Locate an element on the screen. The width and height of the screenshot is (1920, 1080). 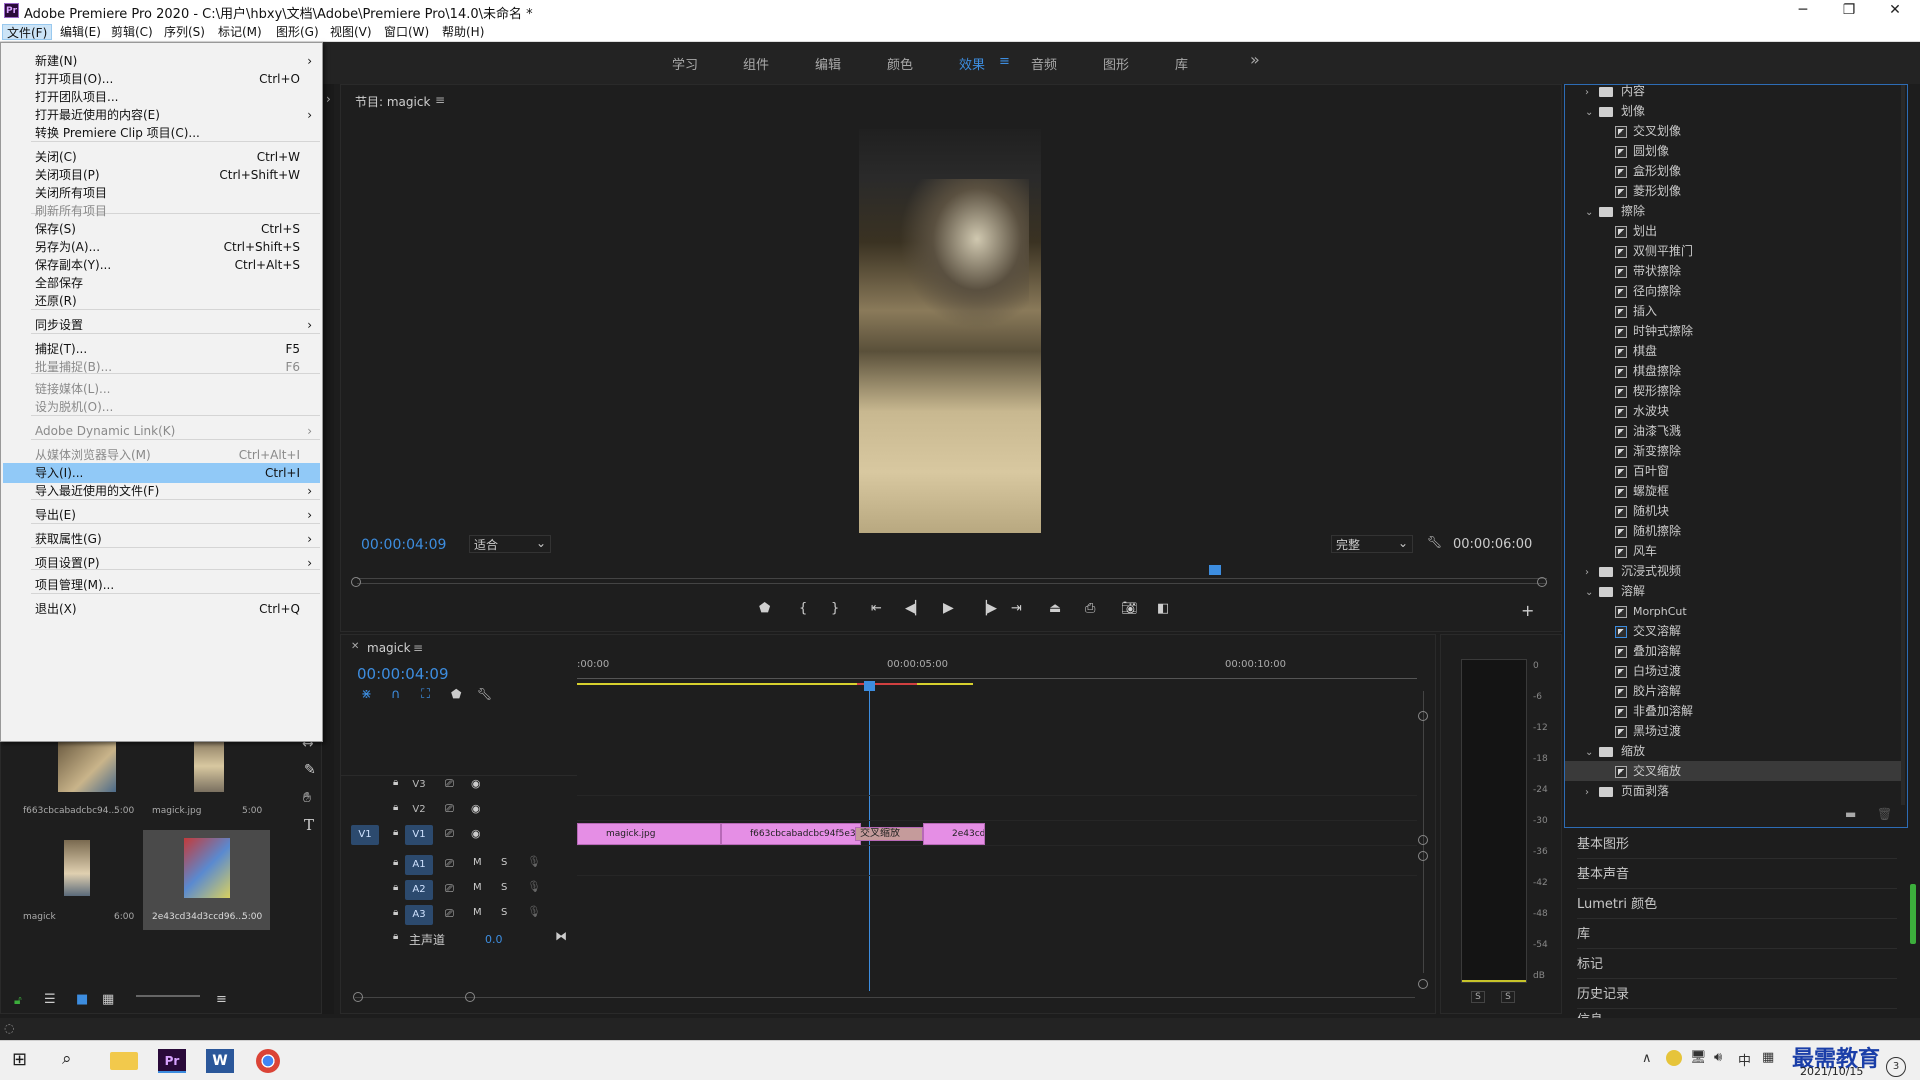
nest-icon: ⋇ is located at coordinates (366, 694).